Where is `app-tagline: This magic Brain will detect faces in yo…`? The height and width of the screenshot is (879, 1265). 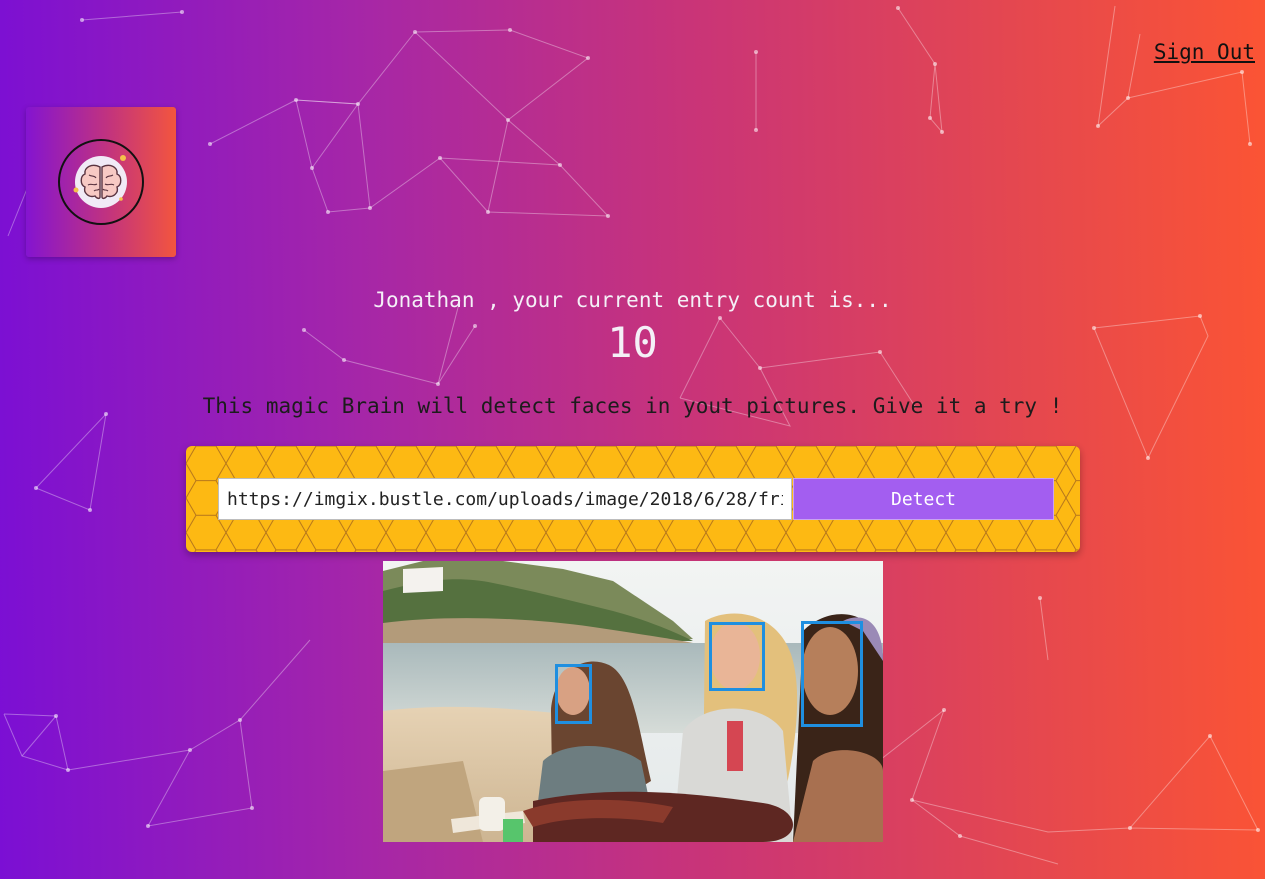 app-tagline: This magic Brain will detect faces in yo… is located at coordinates (632, 406).